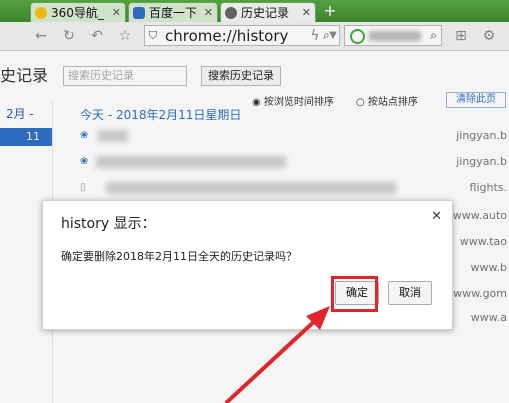  What do you see at coordinates (272, 359) in the screenshot?
I see `arrow-shaft` at bounding box center [272, 359].